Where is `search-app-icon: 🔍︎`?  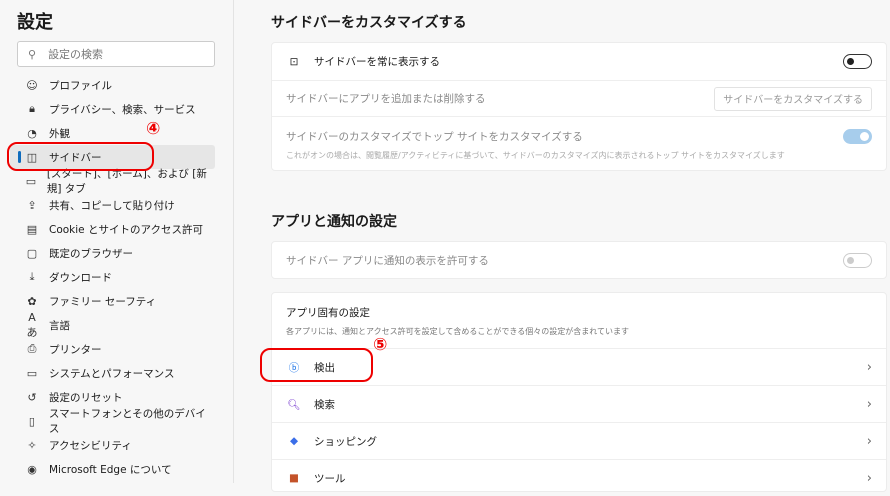
search-app-icon: 🔍︎ is located at coordinates (294, 404).